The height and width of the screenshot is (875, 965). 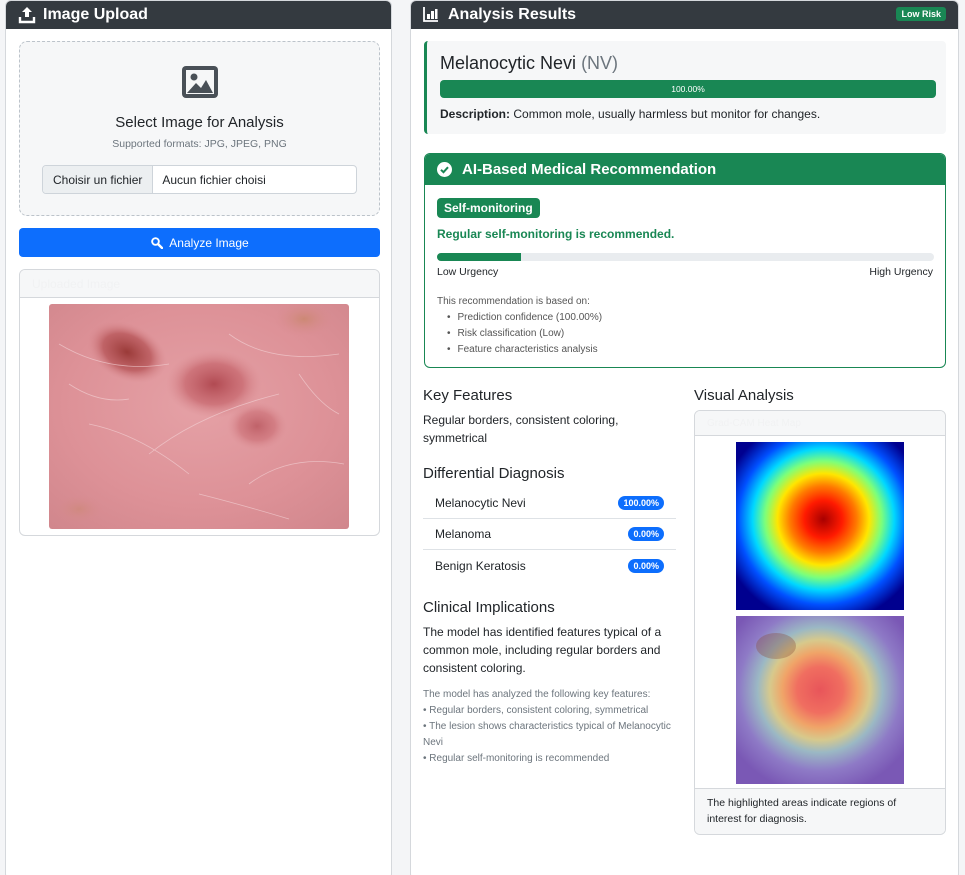 What do you see at coordinates (199, 144) in the screenshot?
I see `supported-formats: Supported formats: JPG, JPEG, PNG` at bounding box center [199, 144].